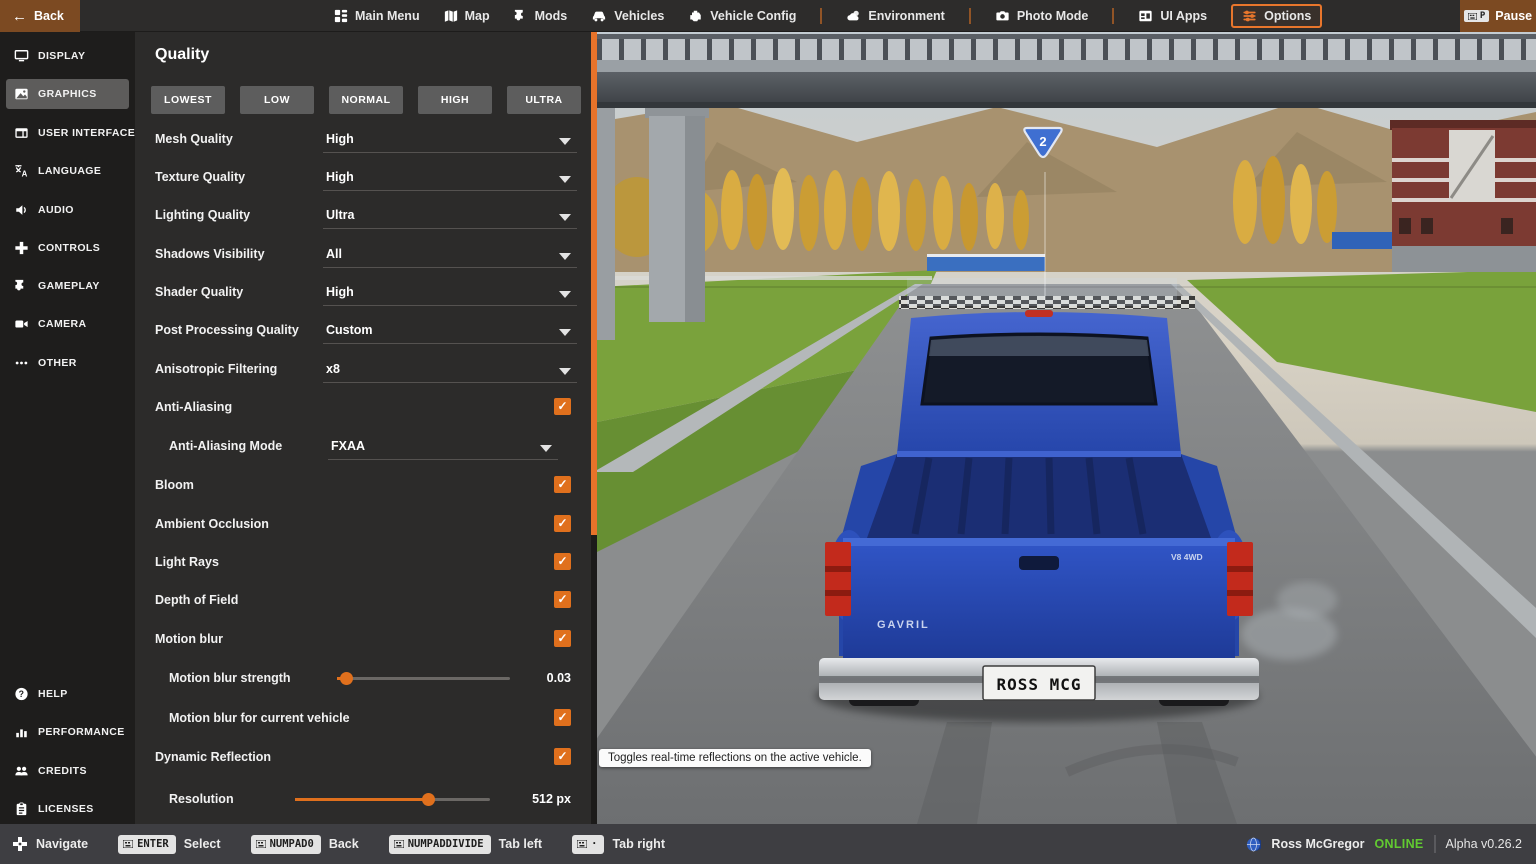 Image resolution: width=1536 pixels, height=864 pixels. I want to click on bloom-checkbox, so click(562, 484).